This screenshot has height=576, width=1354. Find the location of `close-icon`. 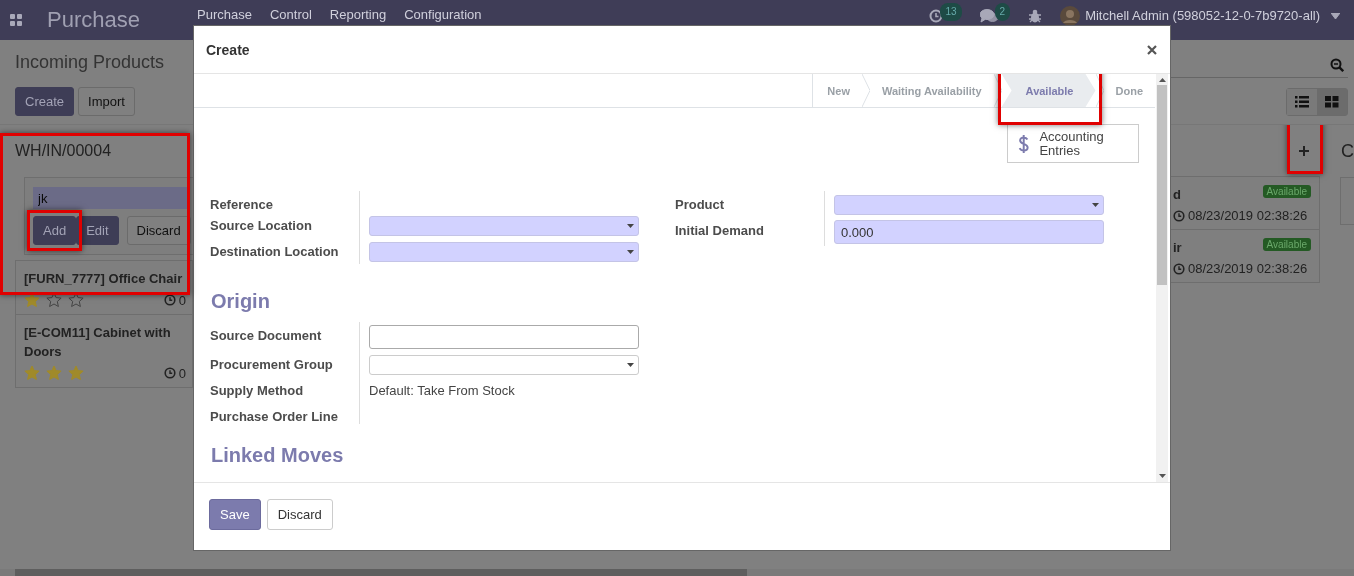

close-icon is located at coordinates (1152, 49).